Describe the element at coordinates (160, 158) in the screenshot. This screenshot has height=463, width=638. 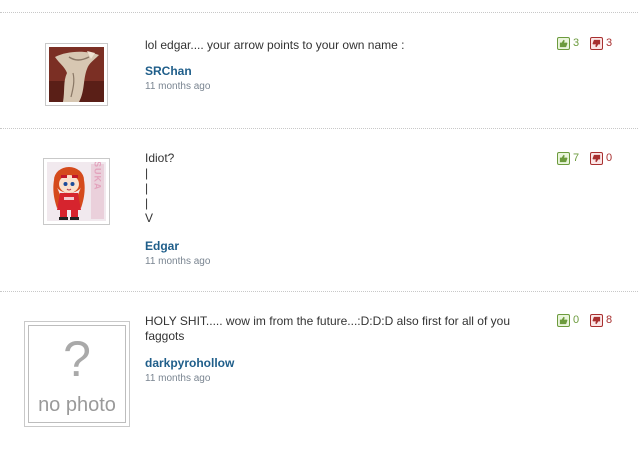
I see `comment-text-line: Idiot?` at that location.